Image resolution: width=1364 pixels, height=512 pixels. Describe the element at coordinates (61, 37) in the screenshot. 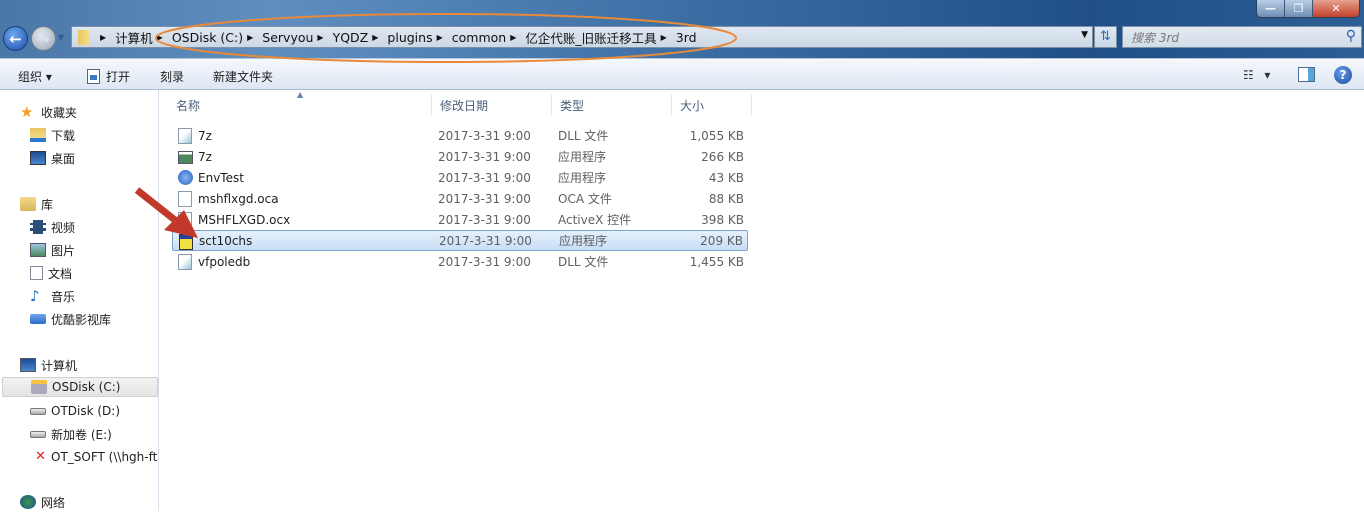

I see `recent-pages-dropdown: ▼` at that location.